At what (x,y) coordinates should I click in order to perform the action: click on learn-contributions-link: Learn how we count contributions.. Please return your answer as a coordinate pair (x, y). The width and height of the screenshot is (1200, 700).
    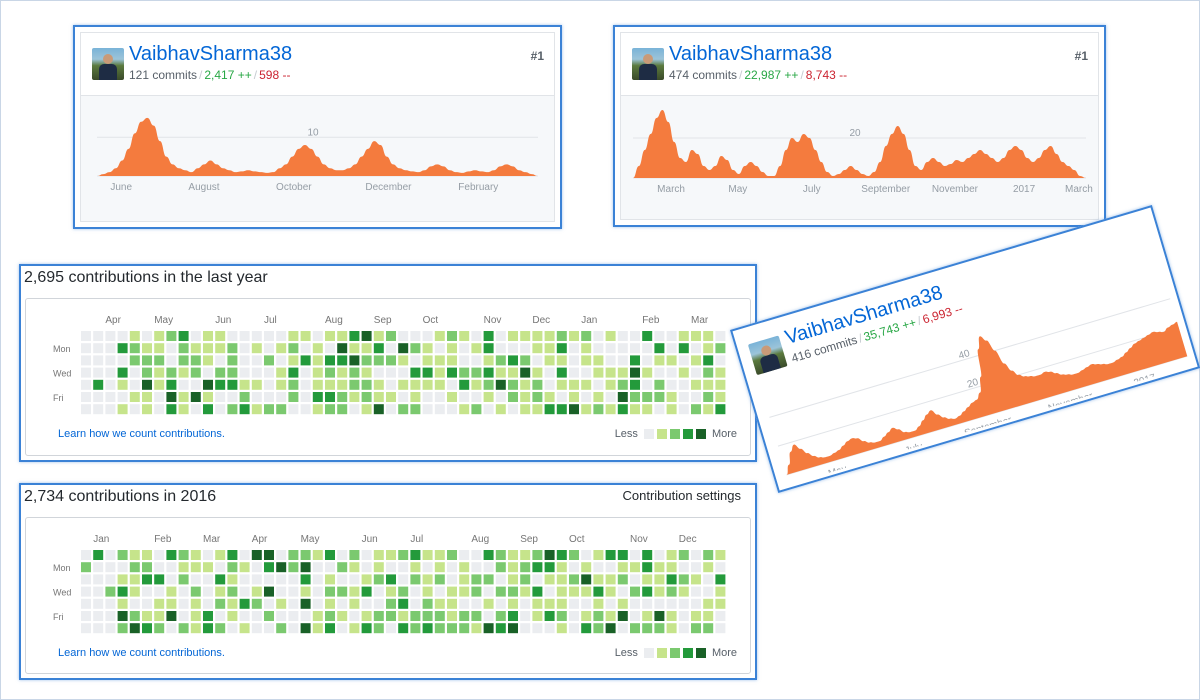
    Looking at the image, I should click on (141, 434).